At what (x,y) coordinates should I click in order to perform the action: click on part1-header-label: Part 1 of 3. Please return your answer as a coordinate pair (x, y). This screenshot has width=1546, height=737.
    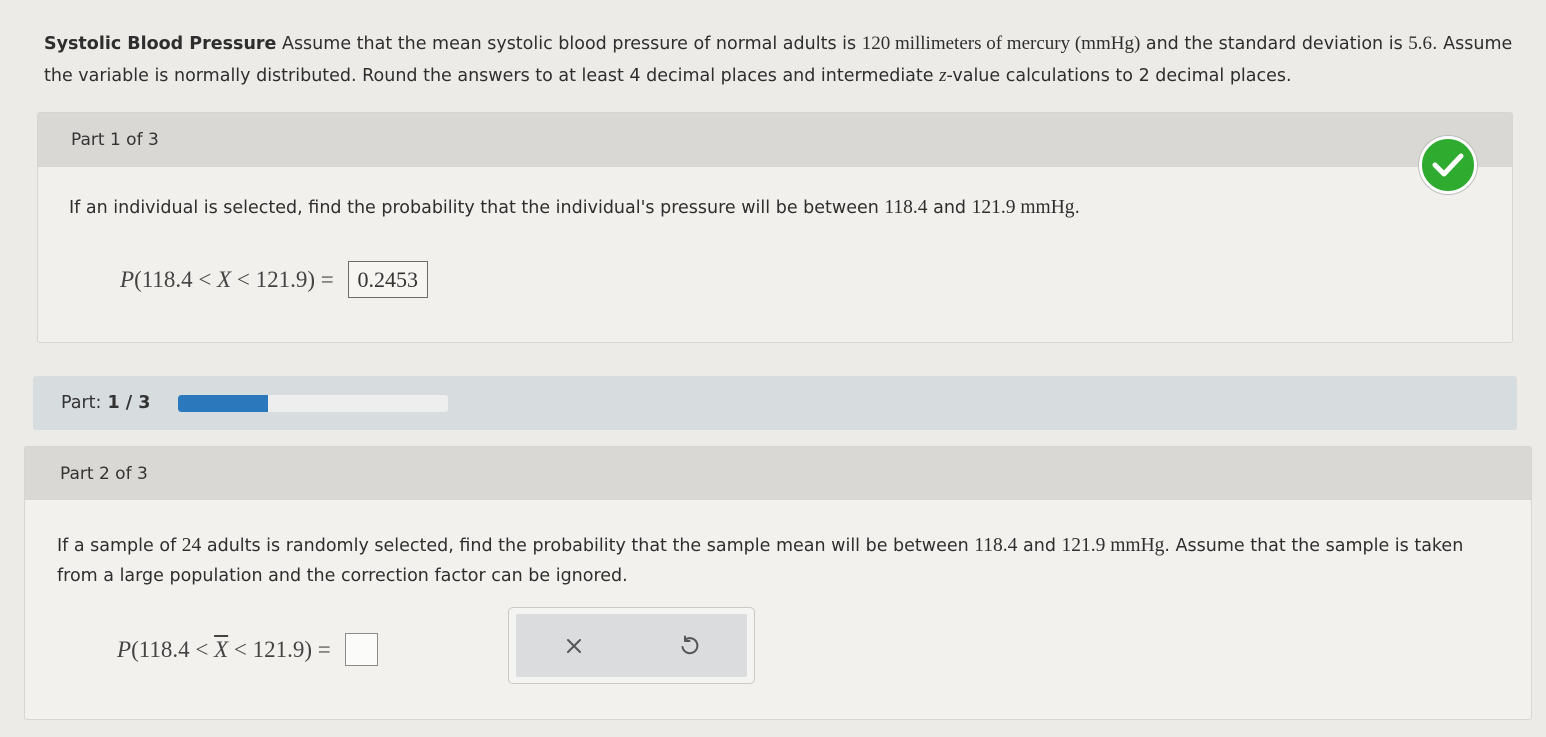
    Looking at the image, I should click on (115, 140).